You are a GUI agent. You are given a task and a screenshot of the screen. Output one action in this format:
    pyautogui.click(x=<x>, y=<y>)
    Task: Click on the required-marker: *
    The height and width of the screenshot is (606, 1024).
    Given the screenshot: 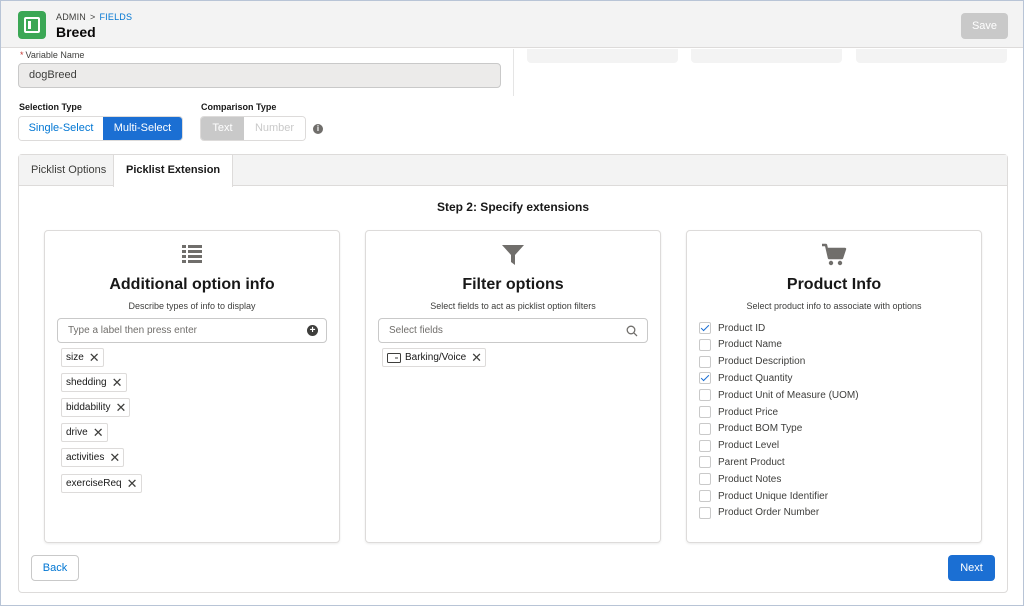 What is the action you would take?
    pyautogui.click(x=22, y=55)
    